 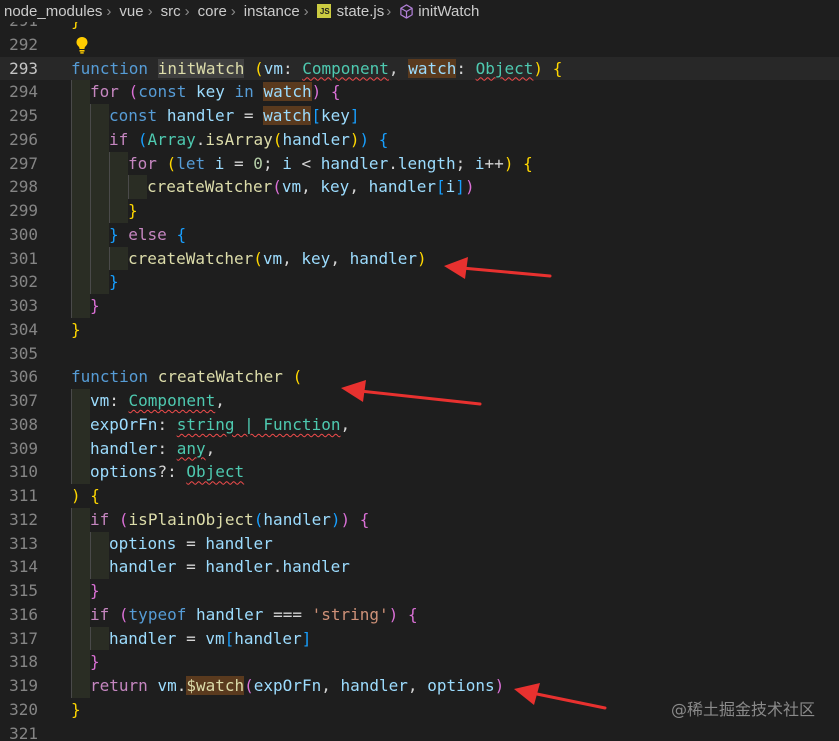 What do you see at coordinates (498, 268) in the screenshot?
I see `arrow-to-createWatcher-call` at bounding box center [498, 268].